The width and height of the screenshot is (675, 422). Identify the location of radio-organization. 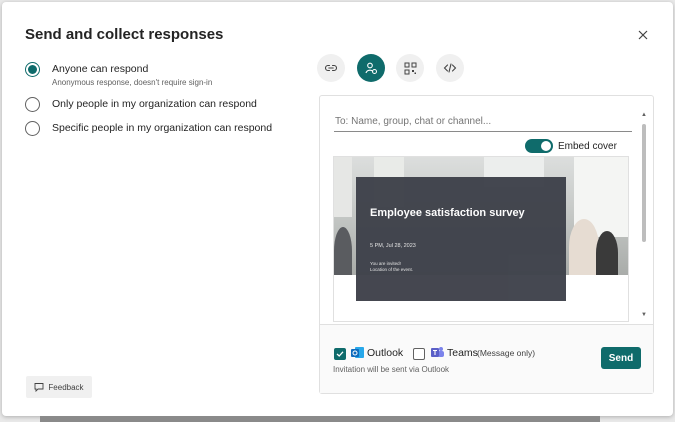
(32, 104).